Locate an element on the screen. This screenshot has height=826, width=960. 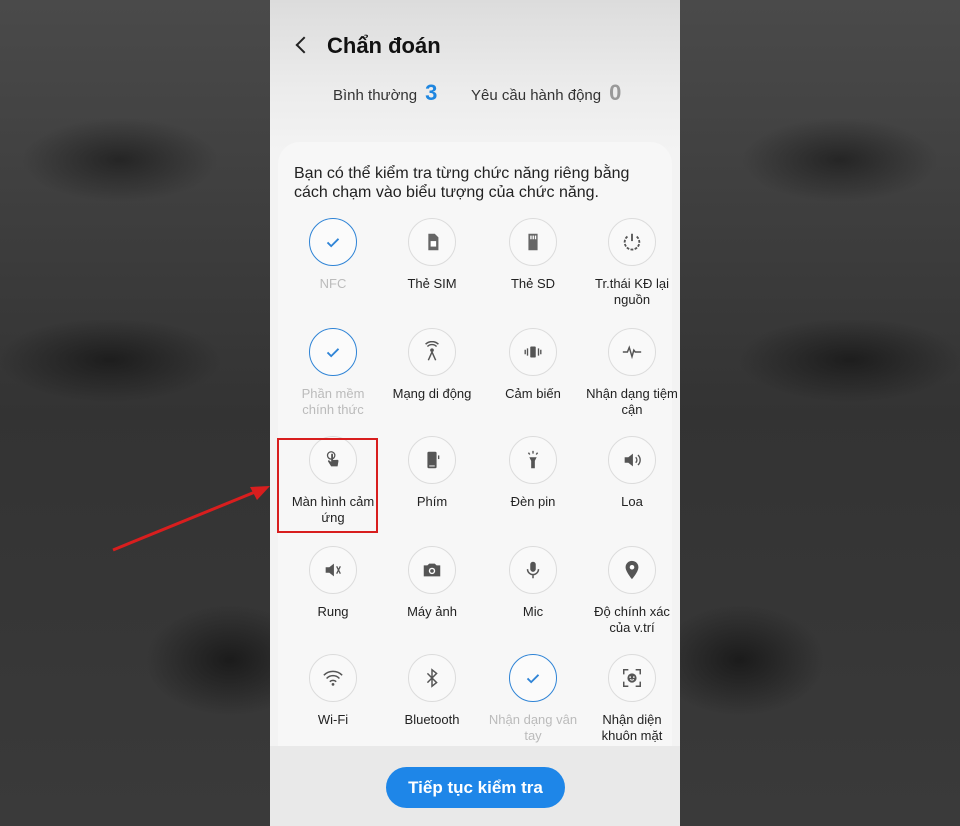
annotation-arrow is located at coordinates (191, 519).